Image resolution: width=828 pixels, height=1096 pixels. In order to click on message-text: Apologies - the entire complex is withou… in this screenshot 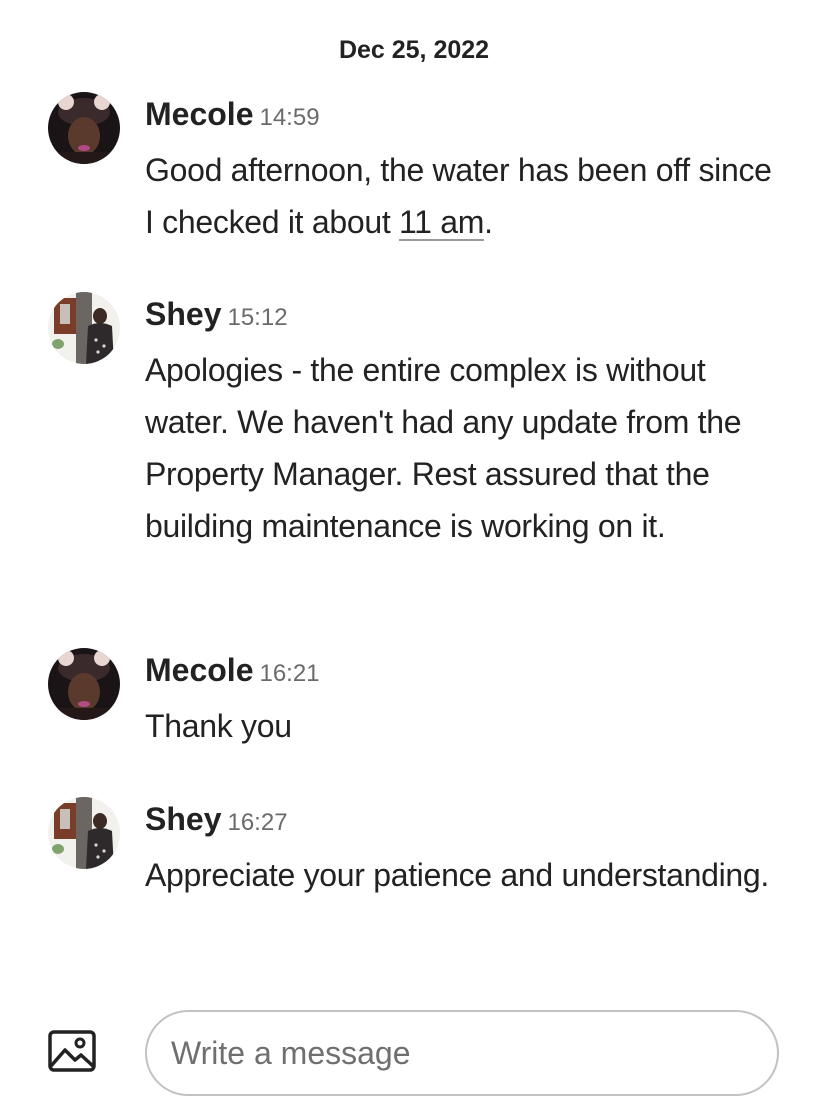, I will do `click(443, 448)`.